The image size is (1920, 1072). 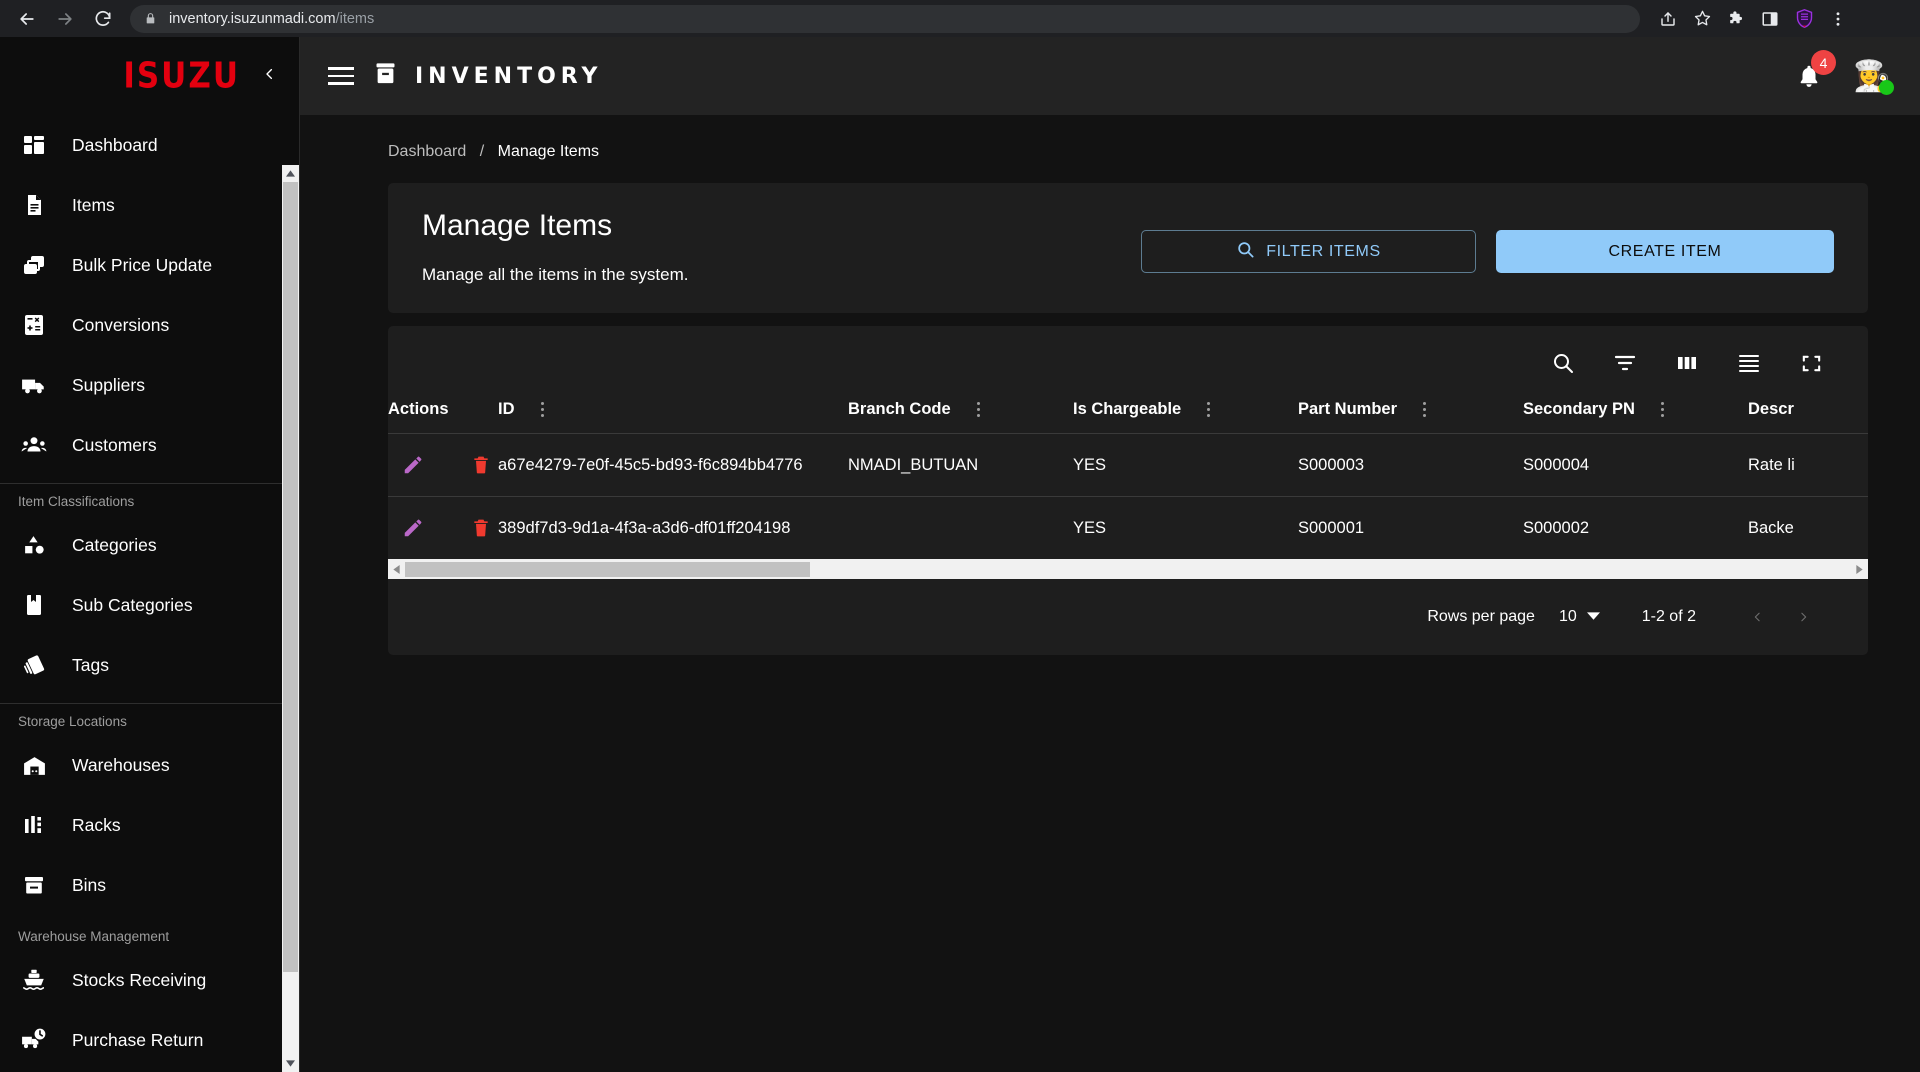 I want to click on hamburger-menu-icon, so click(x=345, y=76).